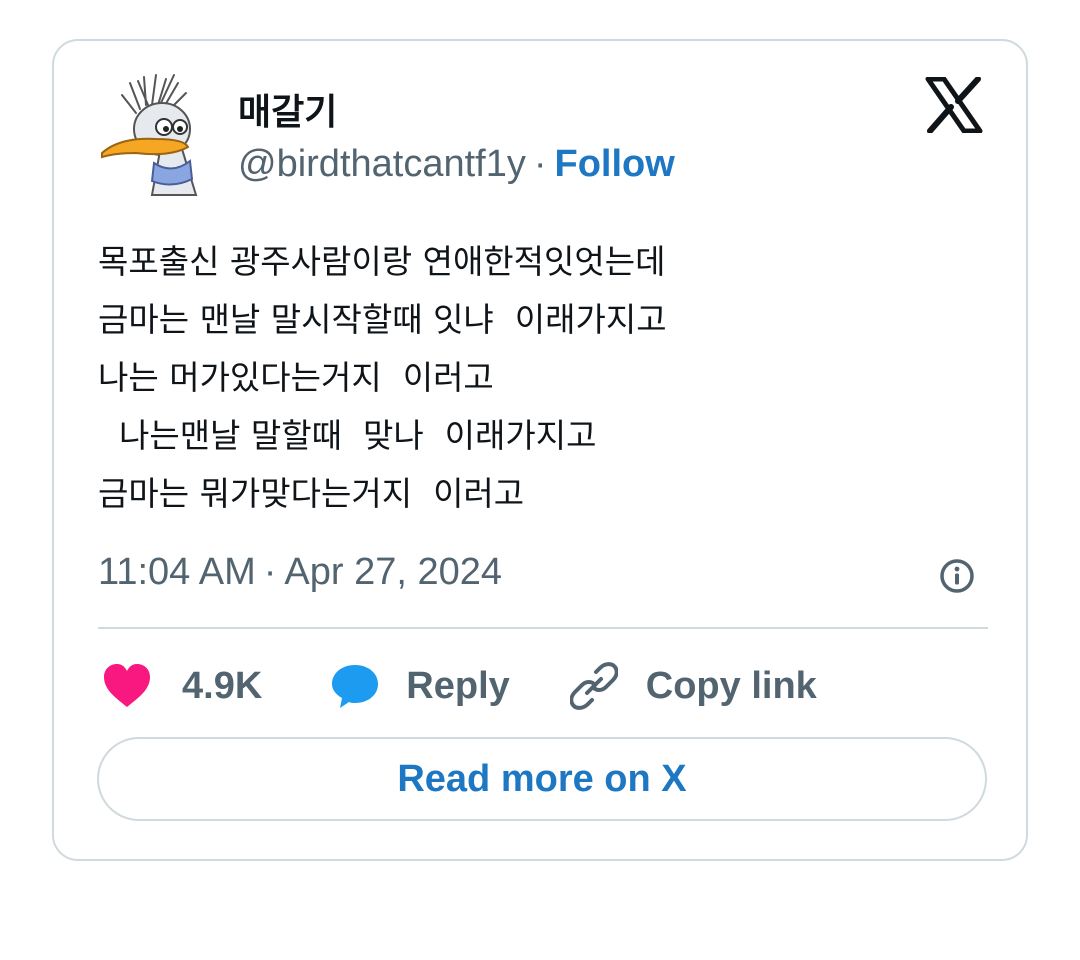 The width and height of the screenshot is (1080, 960). What do you see at coordinates (311, 493) in the screenshot?
I see `tweet-text-line: 금마는 뭐가맞다는거지 이러고` at bounding box center [311, 493].